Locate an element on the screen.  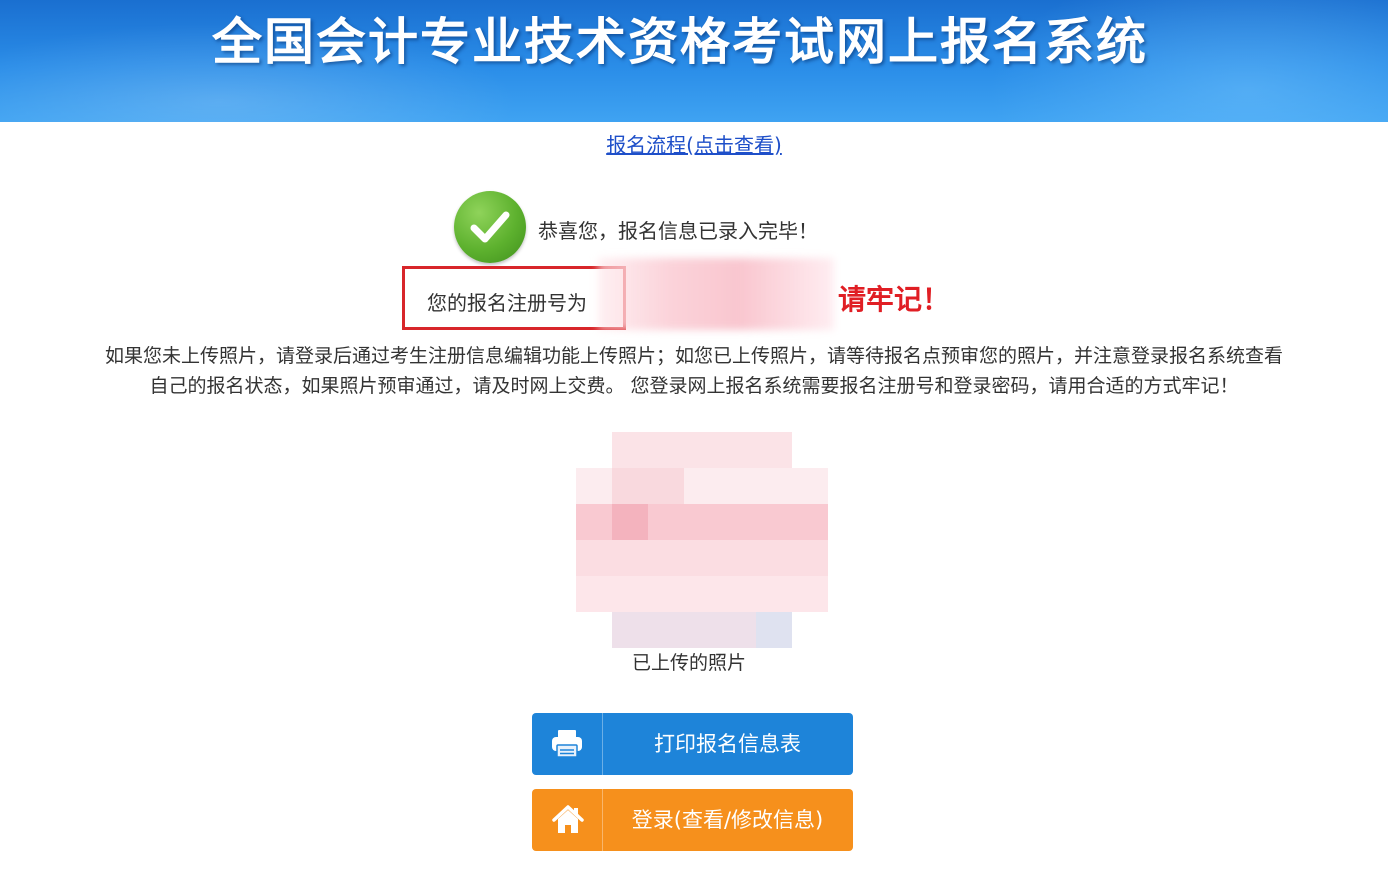
registration-number-redacted is located at coordinates (716, 294).